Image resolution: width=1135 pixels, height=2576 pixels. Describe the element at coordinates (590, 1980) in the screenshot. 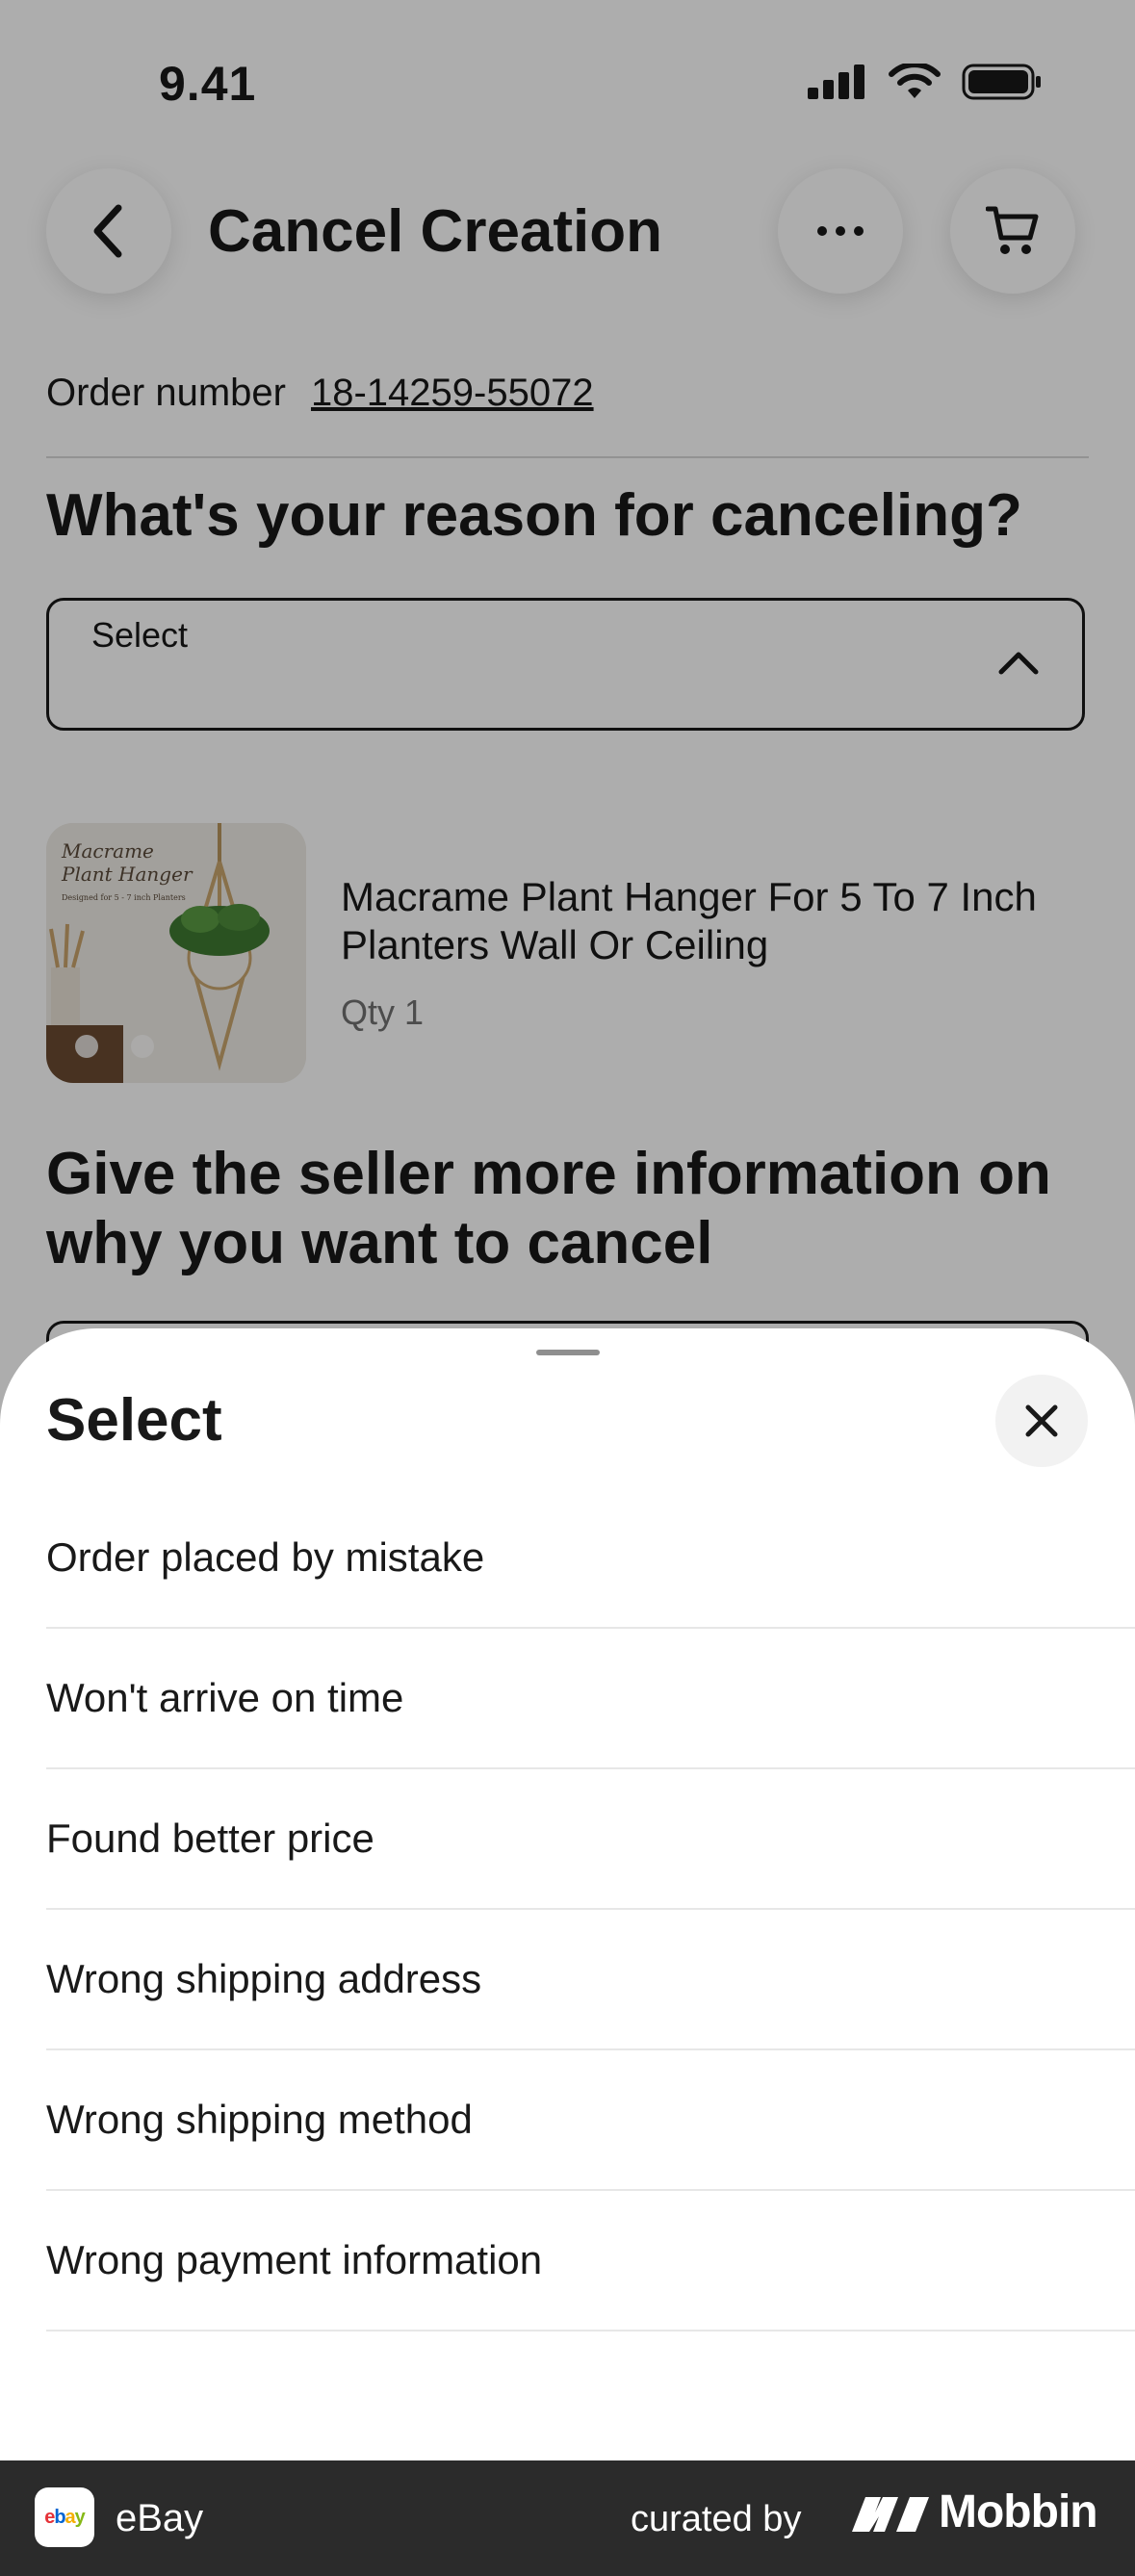

I see `option-wrong-shipping-address: Wrong shipping address` at that location.